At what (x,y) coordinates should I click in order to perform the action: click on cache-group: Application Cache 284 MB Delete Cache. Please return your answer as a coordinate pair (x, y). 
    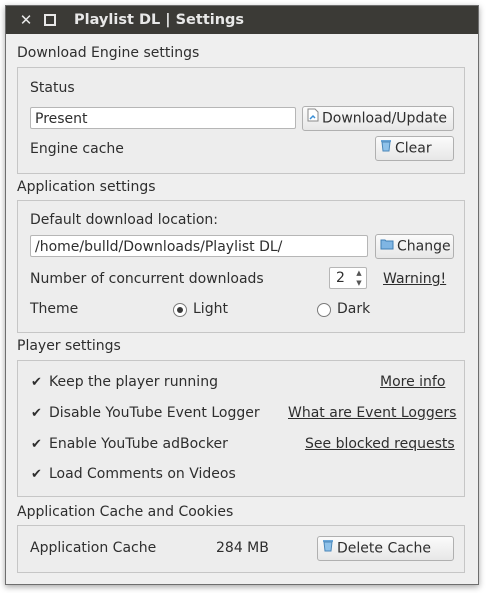
    Looking at the image, I should click on (241, 549).